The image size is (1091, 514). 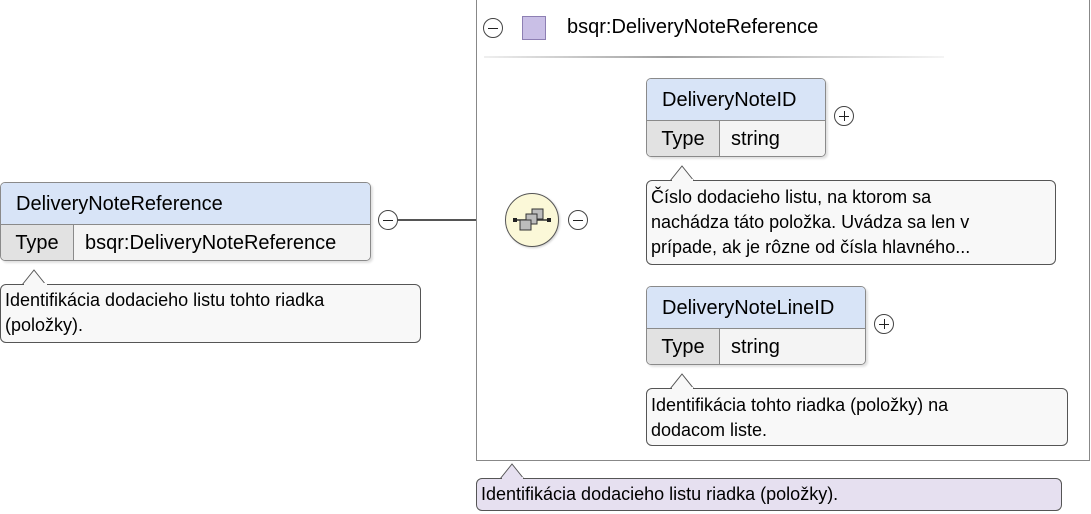 I want to click on child-element-box-deliverynoteid: DeliveryNoteID Type string, so click(x=736, y=117).